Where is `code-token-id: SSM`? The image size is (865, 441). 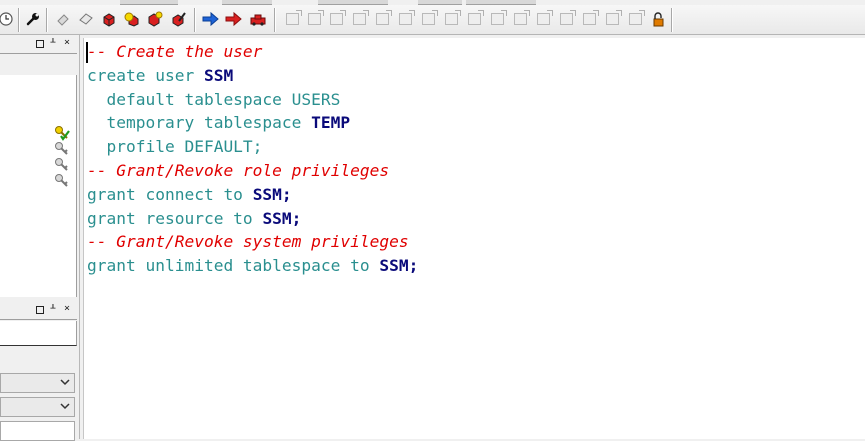 code-token-id: SSM is located at coordinates (218, 75).